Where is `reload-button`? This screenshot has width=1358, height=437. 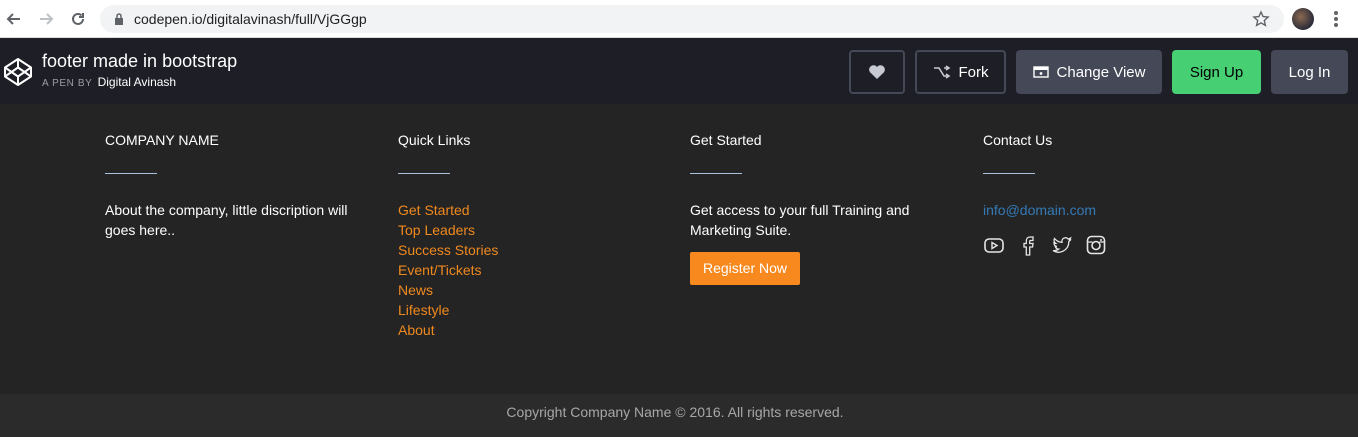
reload-button is located at coordinates (78, 19).